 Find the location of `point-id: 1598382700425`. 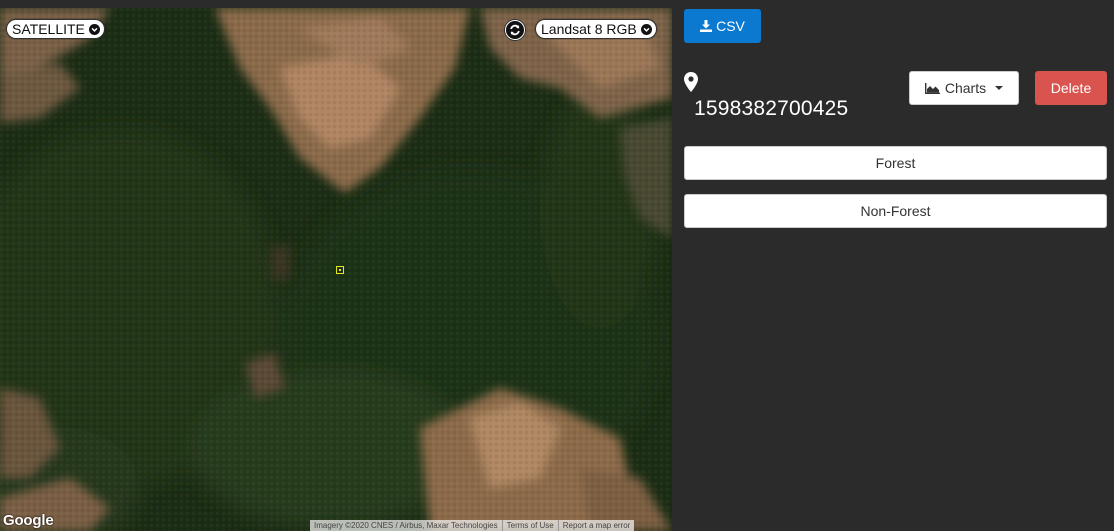

point-id: 1598382700425 is located at coordinates (771, 108).